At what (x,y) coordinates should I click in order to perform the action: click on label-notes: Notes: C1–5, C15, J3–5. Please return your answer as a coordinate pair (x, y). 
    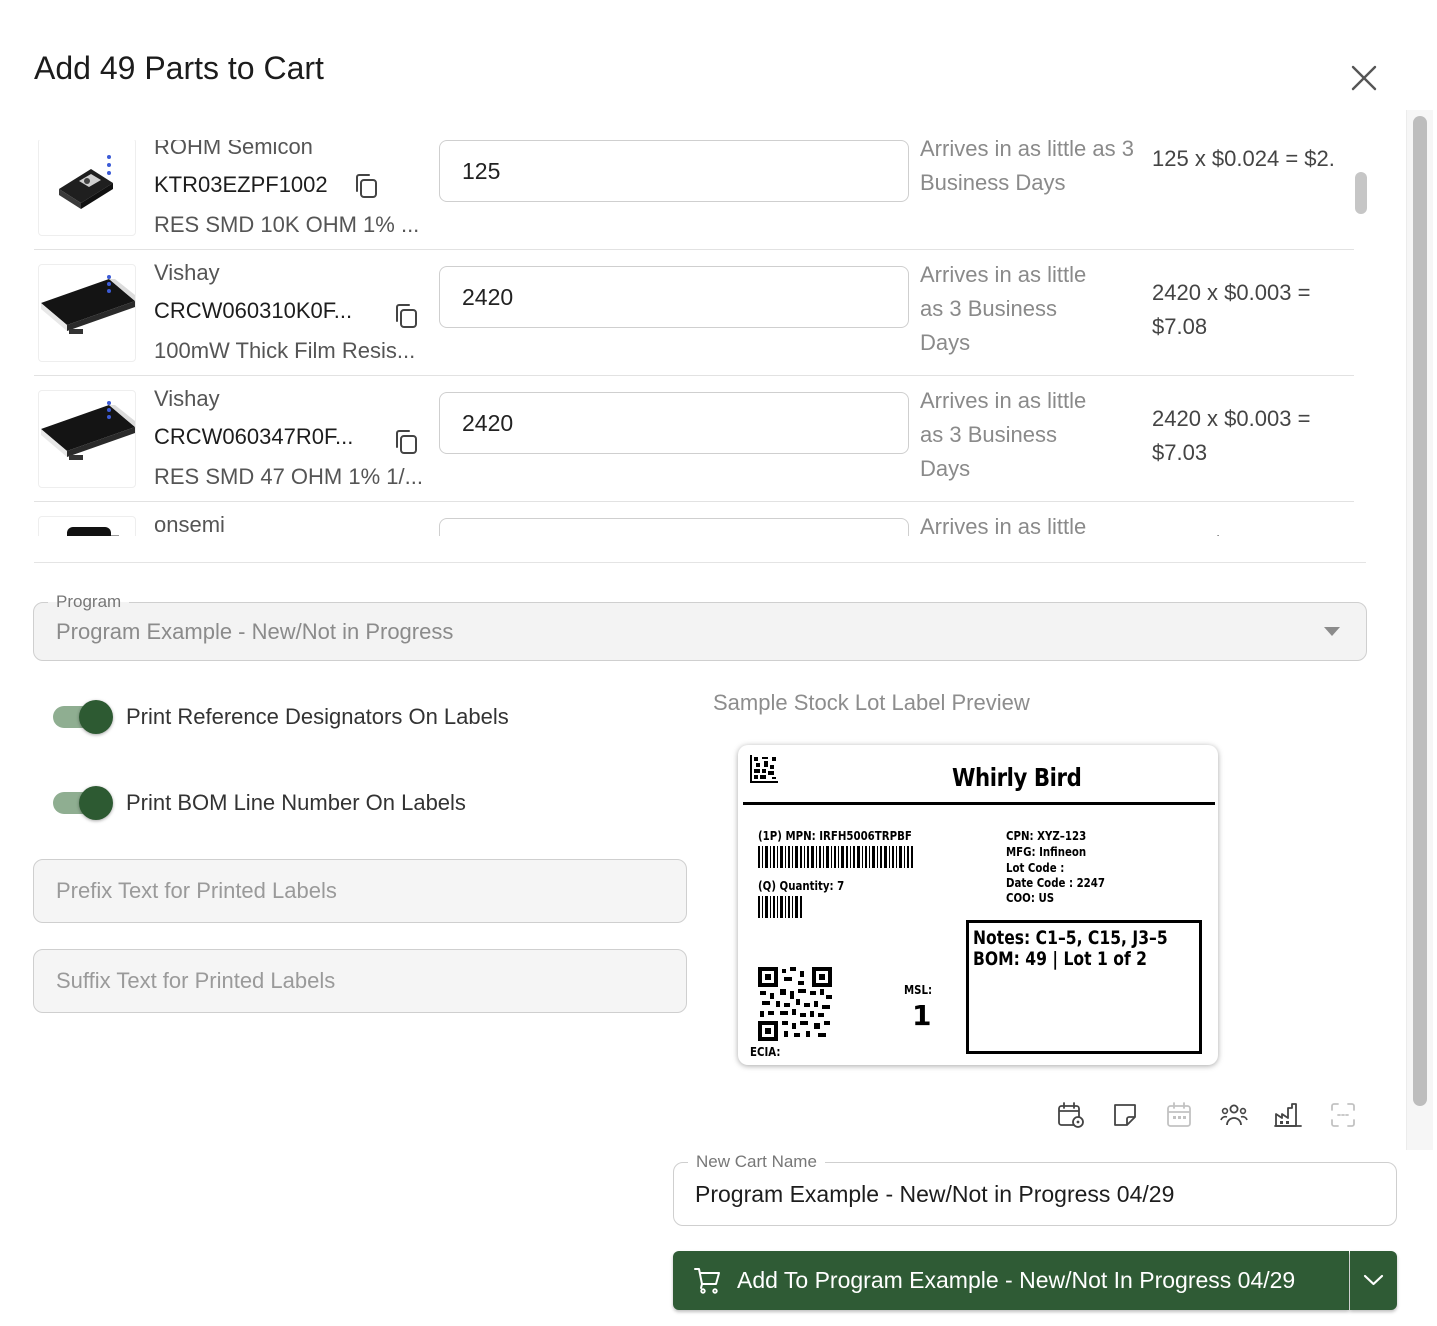
    Looking at the image, I should click on (1070, 938).